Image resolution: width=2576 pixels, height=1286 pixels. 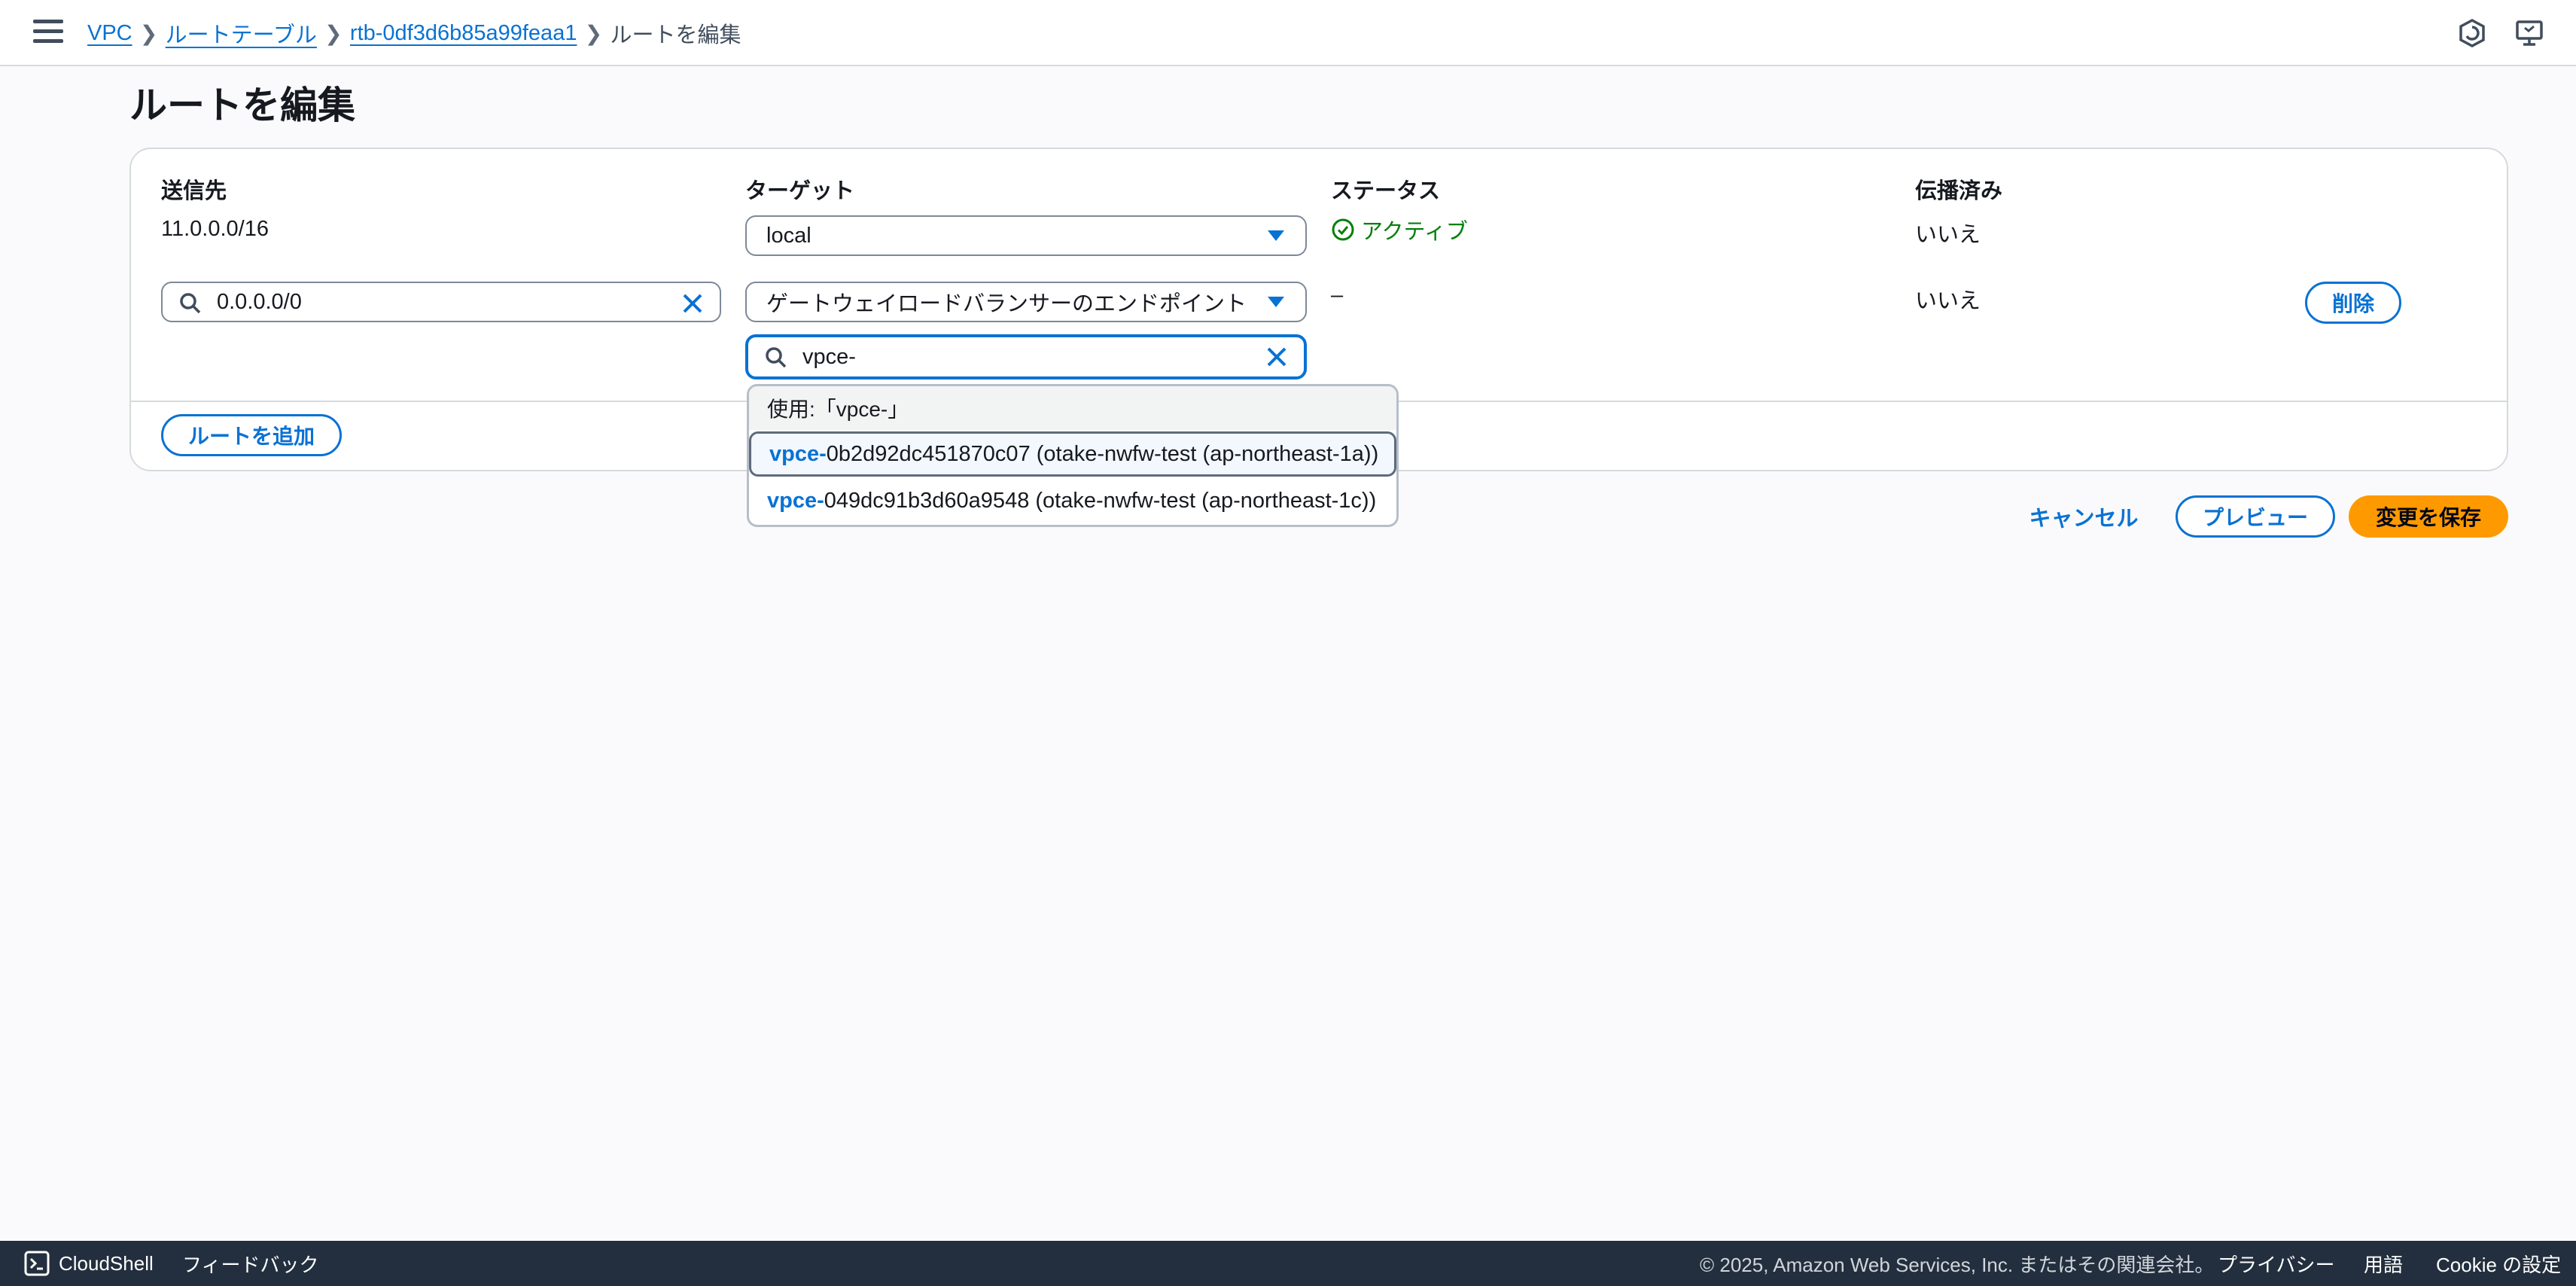 I want to click on destination-input-wrapper, so click(x=441, y=302).